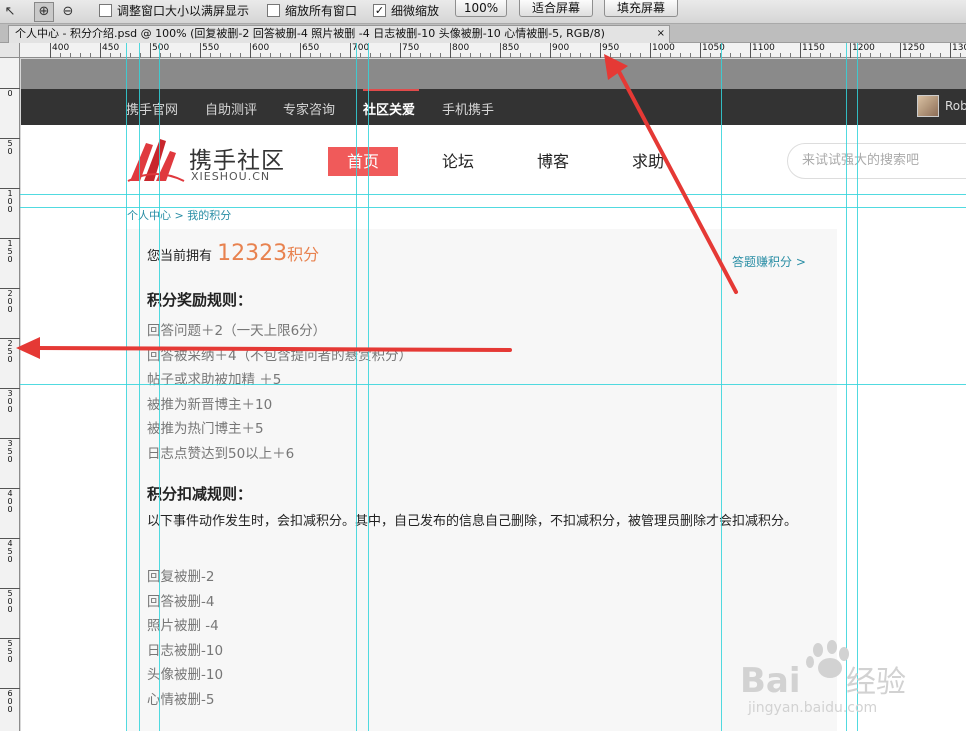 This screenshot has width=966, height=731. What do you see at coordinates (312, 10) in the screenshot?
I see `zoom-all-windows-option: 缩放所有窗口` at bounding box center [312, 10].